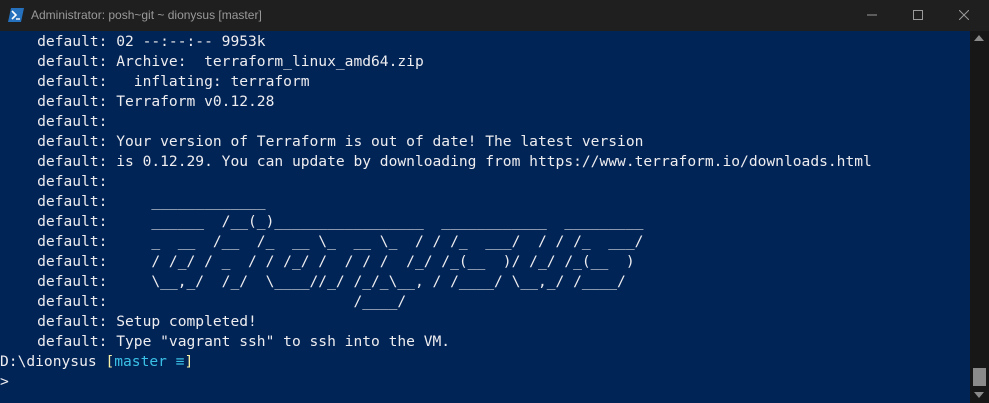  What do you see at coordinates (979, 217) in the screenshot?
I see `vertical-scrollbar` at bounding box center [979, 217].